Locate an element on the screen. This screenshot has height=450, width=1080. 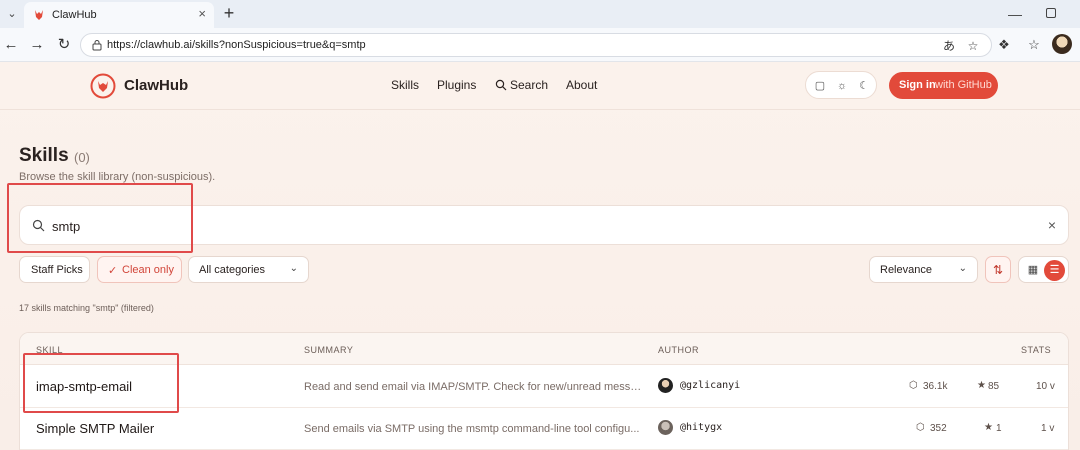
column-header-author: AUTHOR is located at coordinates (678, 350).